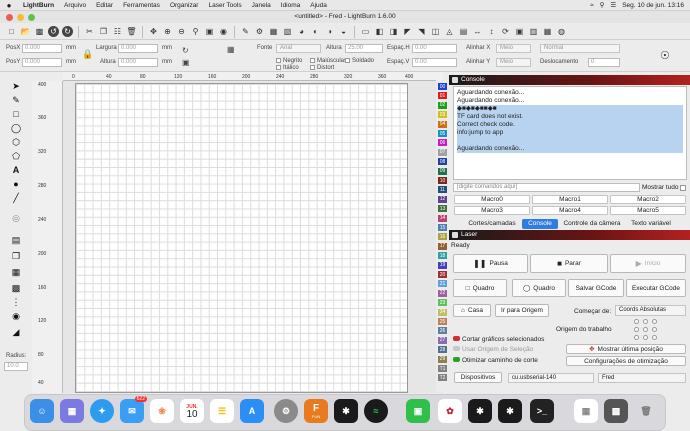 The height and width of the screenshot is (431, 690). What do you see at coordinates (184, 5) in the screenshot?
I see `menu-organizar: Organizar` at bounding box center [184, 5].